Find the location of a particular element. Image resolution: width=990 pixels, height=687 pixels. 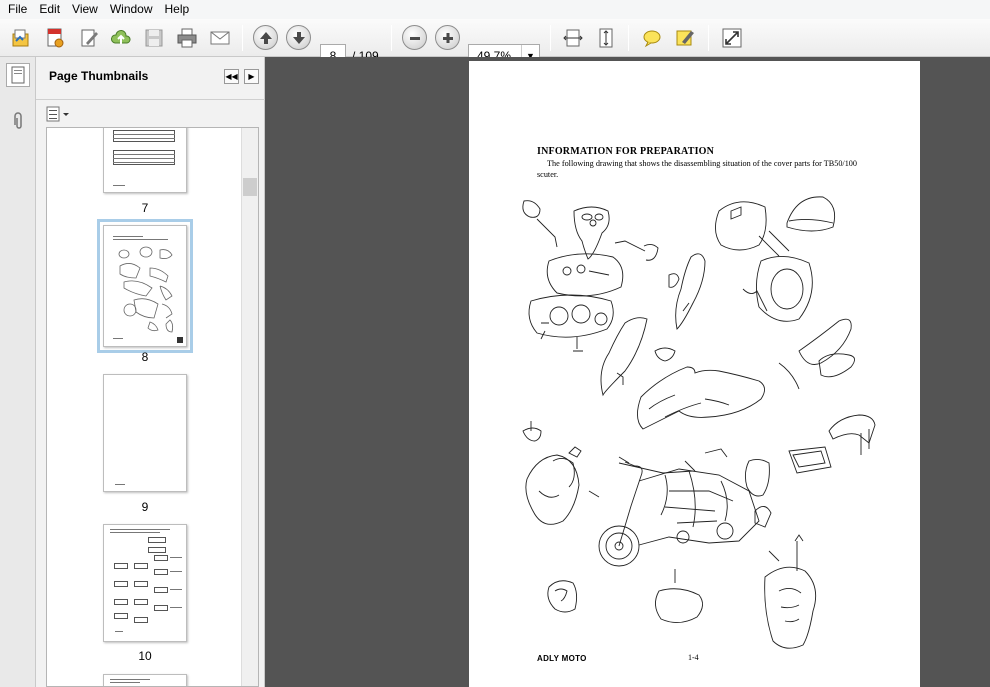

fit-page-icon is located at coordinates (606, 38).